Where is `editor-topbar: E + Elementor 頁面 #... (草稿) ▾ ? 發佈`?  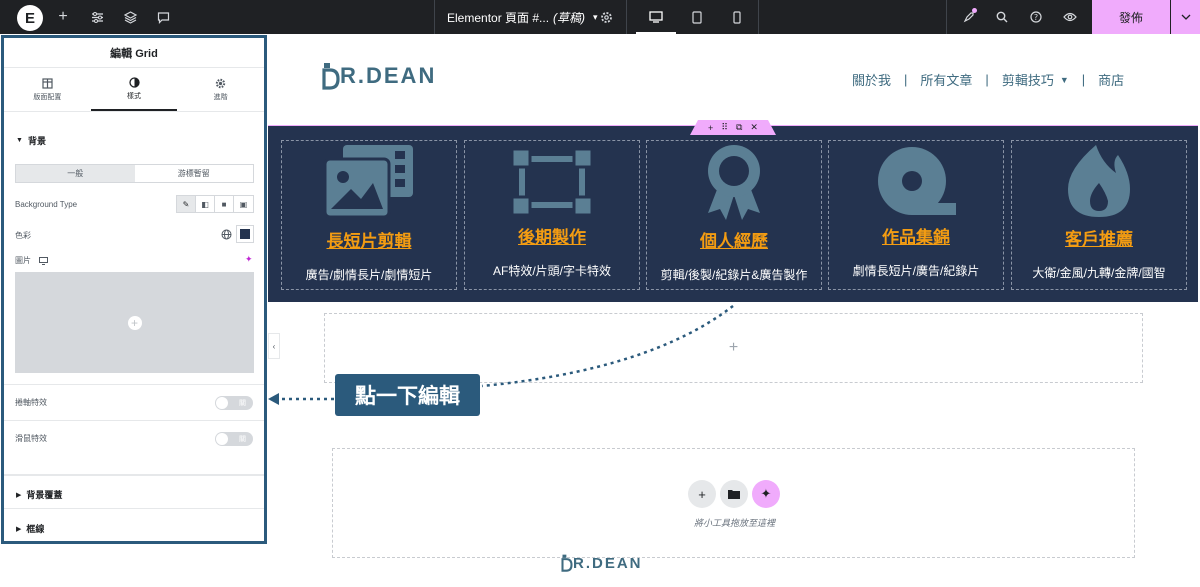 editor-topbar: E + Elementor 頁面 #... (草稿) ▾ ? 發佈 is located at coordinates (600, 17).